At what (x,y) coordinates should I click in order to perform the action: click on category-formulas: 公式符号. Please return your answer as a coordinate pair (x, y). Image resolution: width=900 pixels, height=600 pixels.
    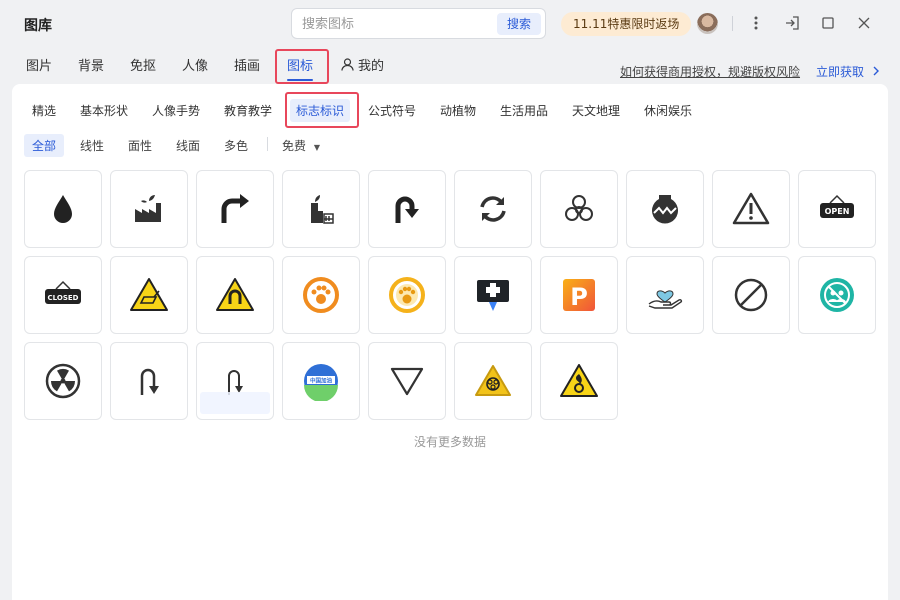
    Looking at the image, I should click on (392, 110).